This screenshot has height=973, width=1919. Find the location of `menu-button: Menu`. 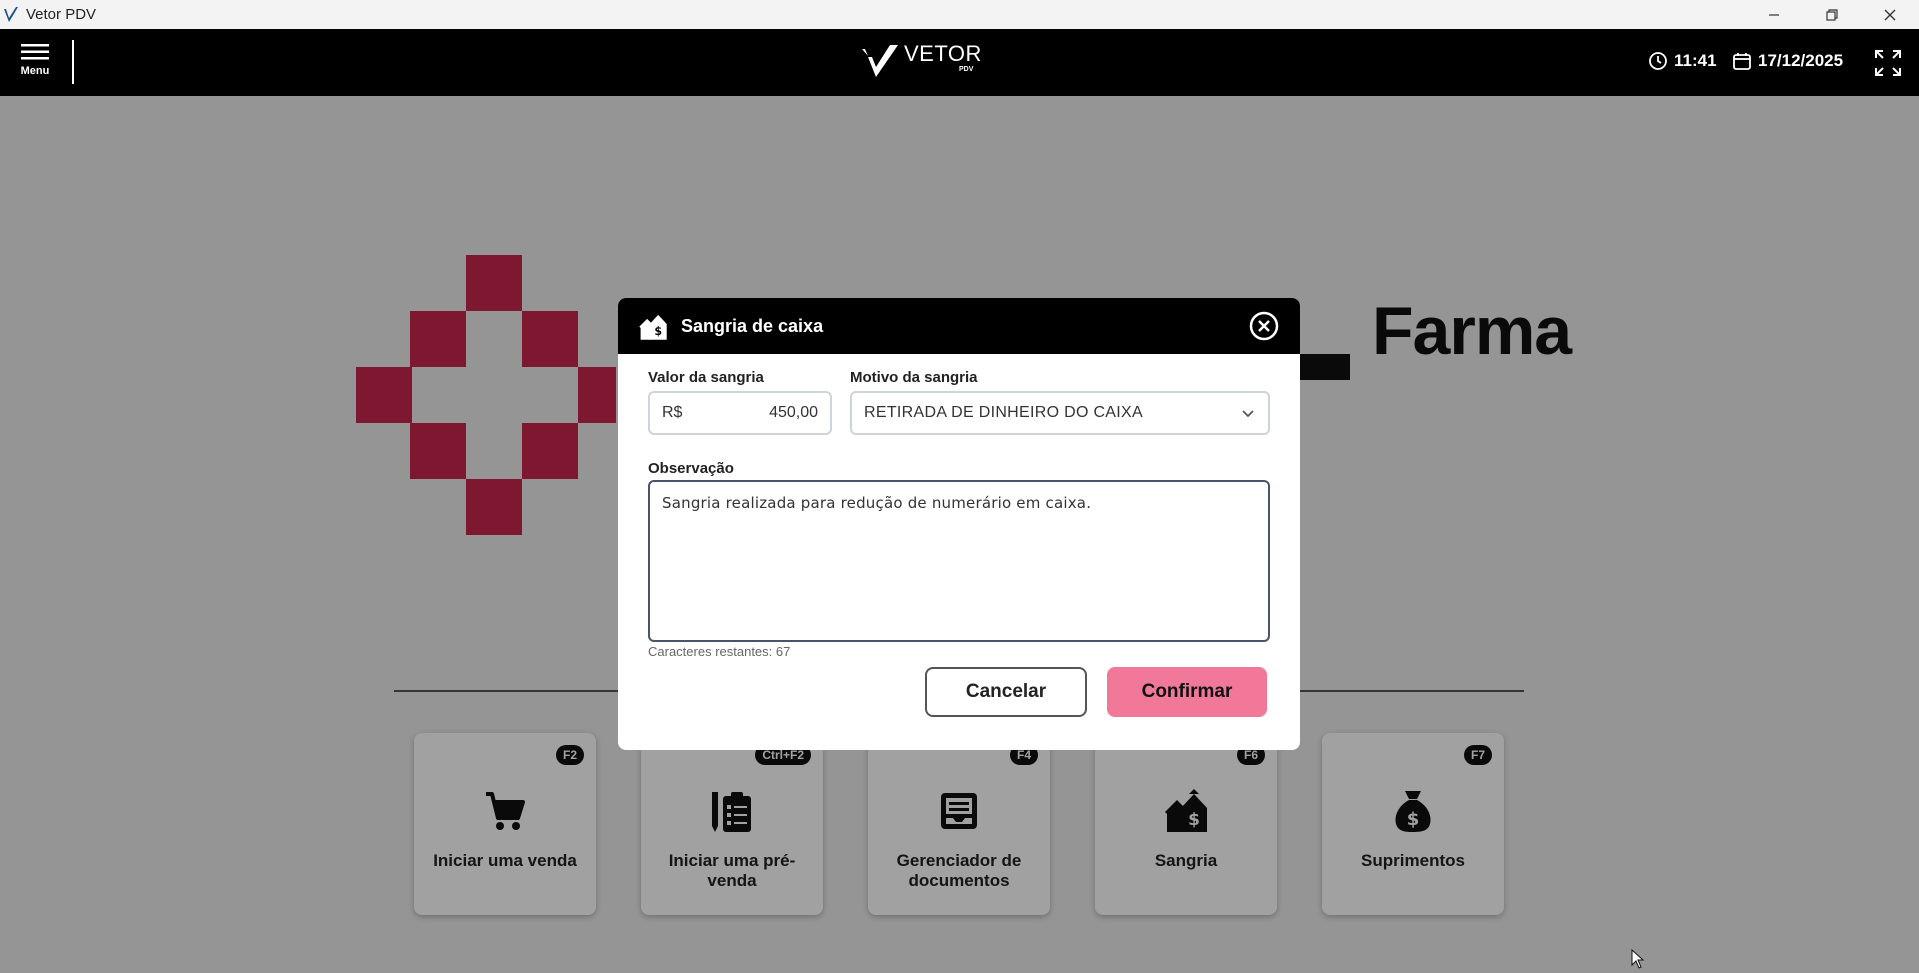

menu-button: Menu is located at coordinates (35, 64).